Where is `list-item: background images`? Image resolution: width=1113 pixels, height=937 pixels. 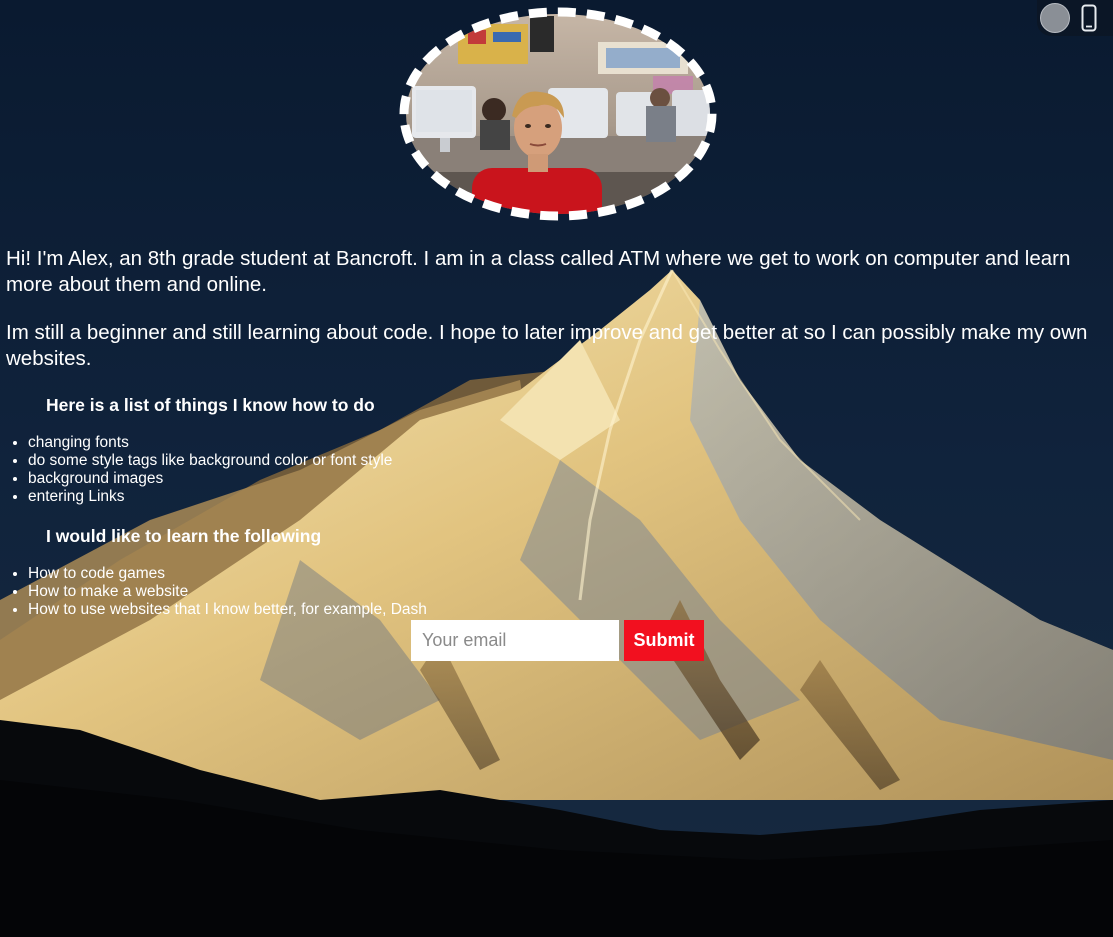
list-item: background images is located at coordinates (210, 479).